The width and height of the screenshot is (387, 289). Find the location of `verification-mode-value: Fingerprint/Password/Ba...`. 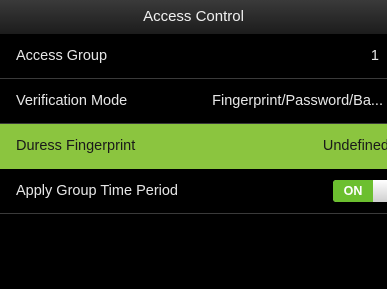

verification-mode-value: Fingerprint/Password/Ba... is located at coordinates (297, 101).